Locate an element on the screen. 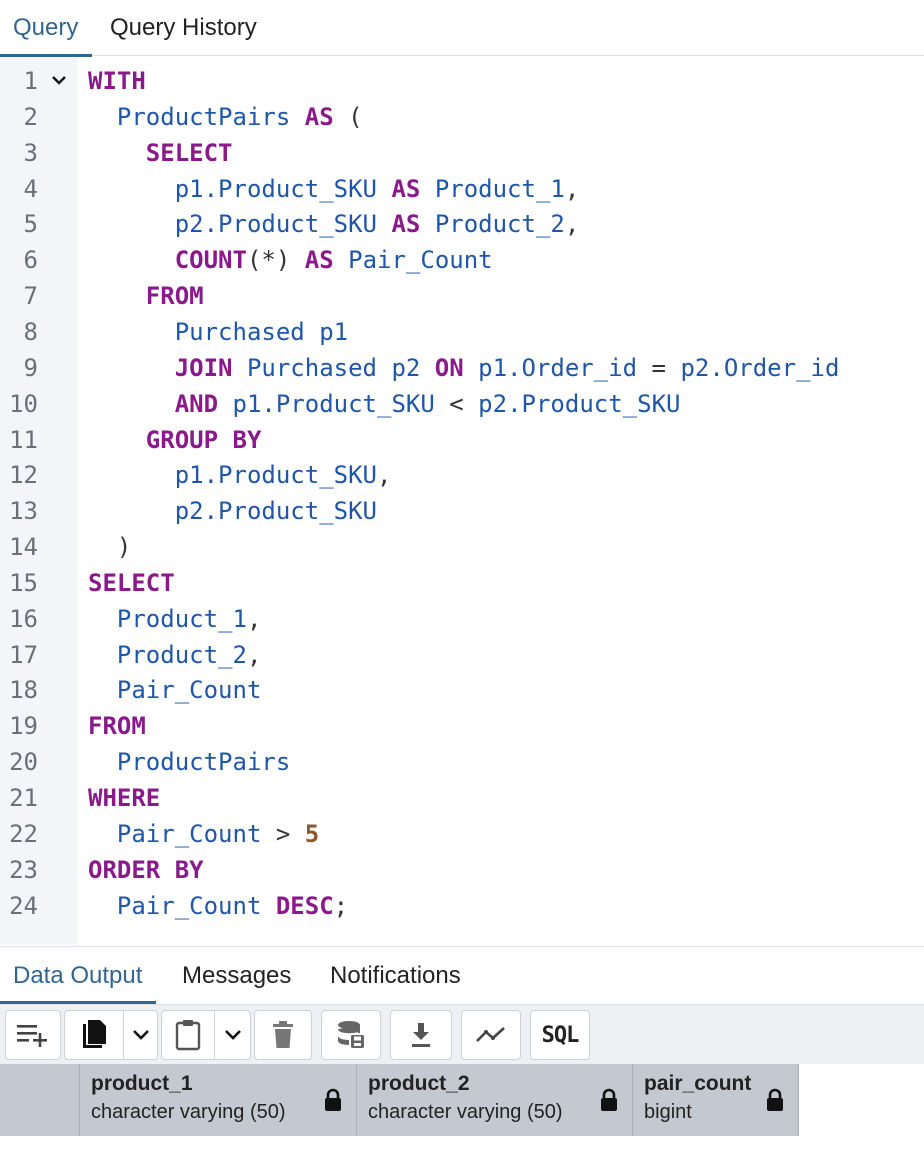 The width and height of the screenshot is (924, 1156). code-line: 13 p2.Product_SKU is located at coordinates (462, 511).